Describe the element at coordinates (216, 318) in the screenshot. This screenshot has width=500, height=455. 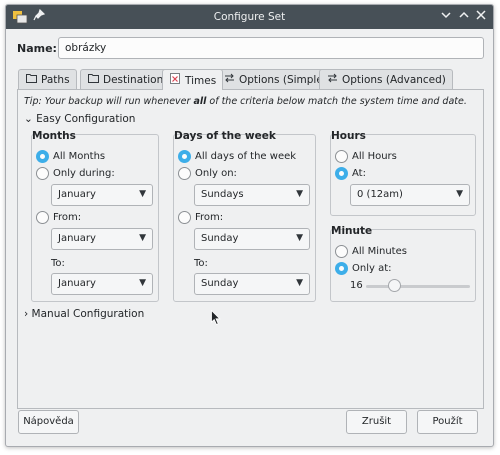
I see `mouse-cursor-icon` at that location.